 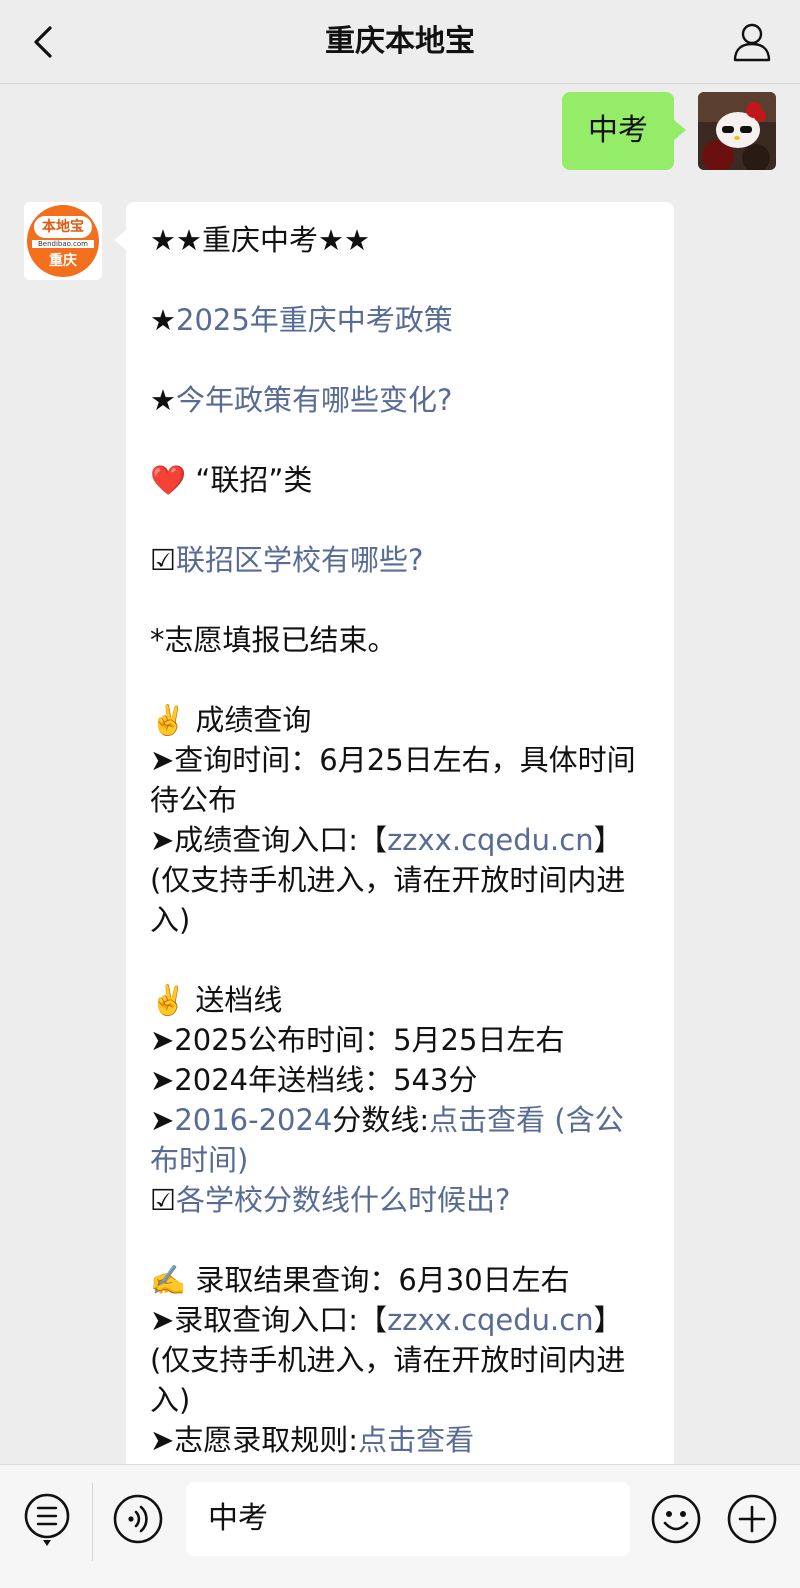 What do you see at coordinates (314, 400) in the screenshot?
I see `changes-link: 今年政策有哪些变化?` at bounding box center [314, 400].